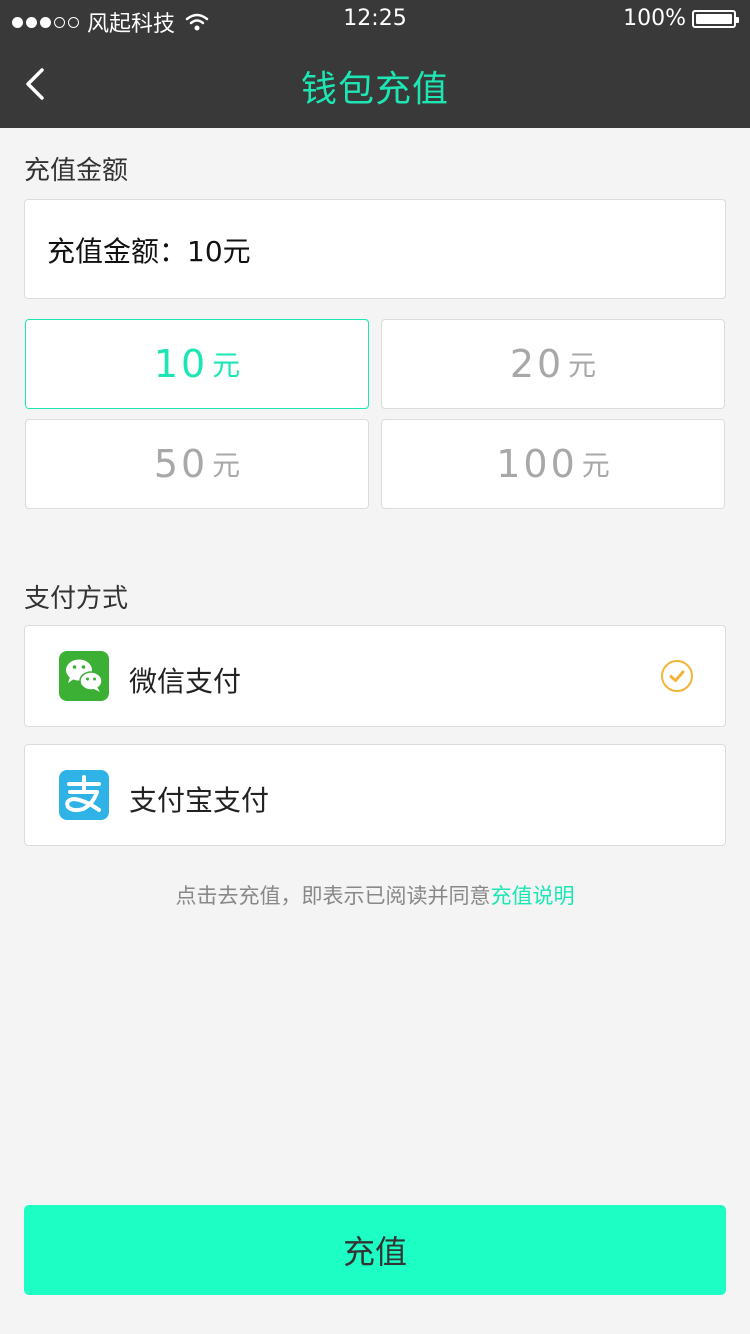  I want to click on amount-option-10: 10 元, so click(197, 364).